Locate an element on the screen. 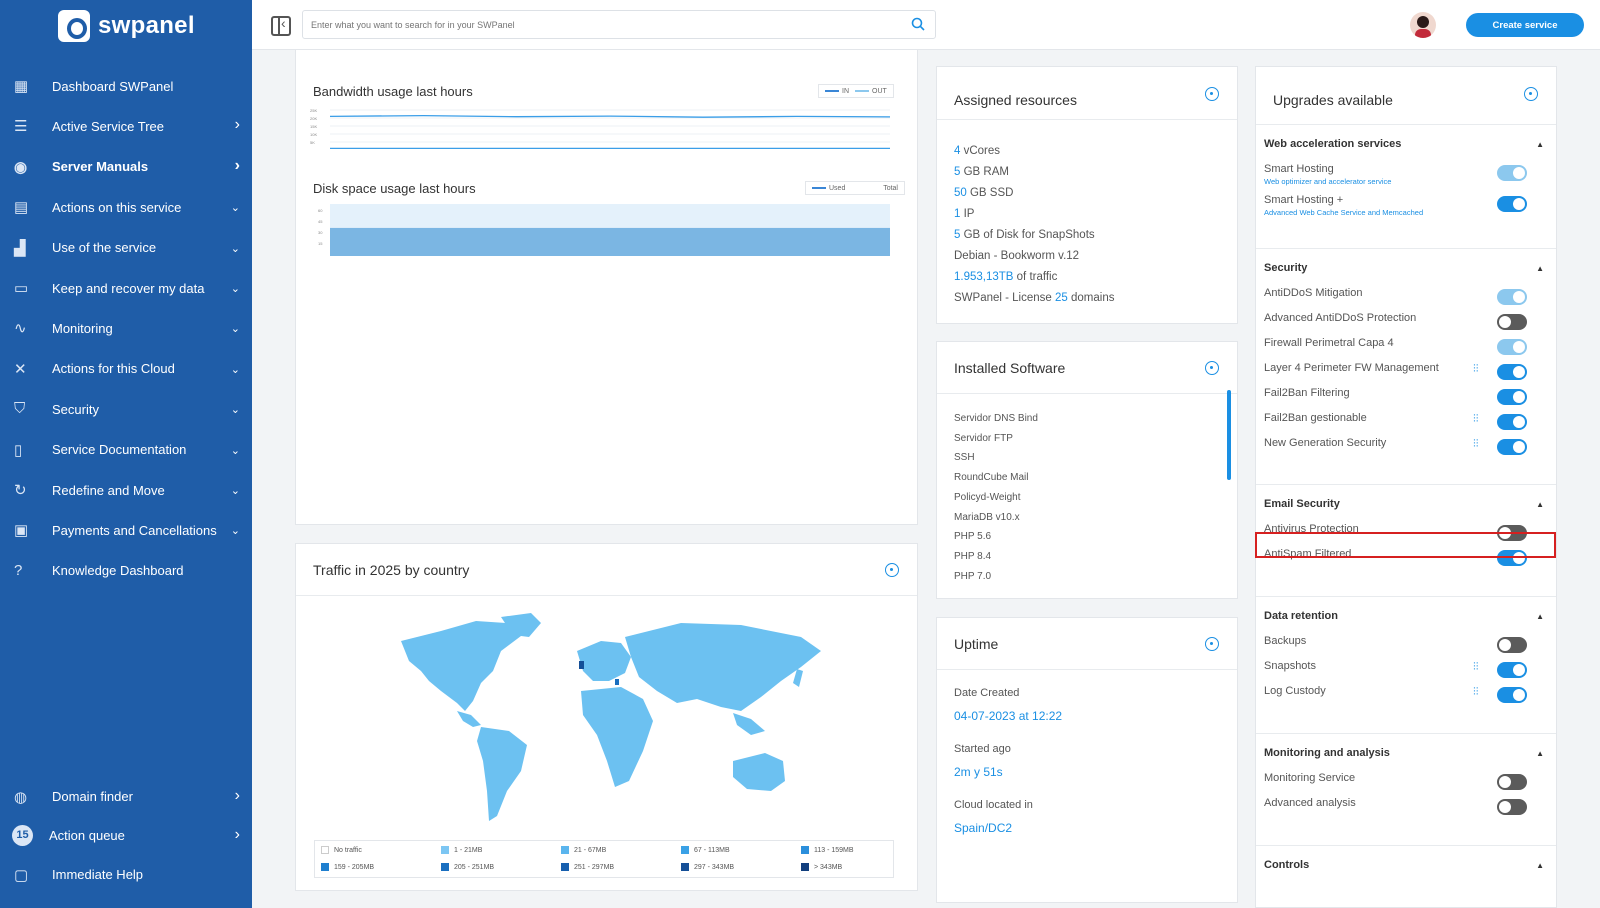  sidebar-item-knowledge-dashboard: ? Knowledge Dashboard is located at coordinates (126, 571).